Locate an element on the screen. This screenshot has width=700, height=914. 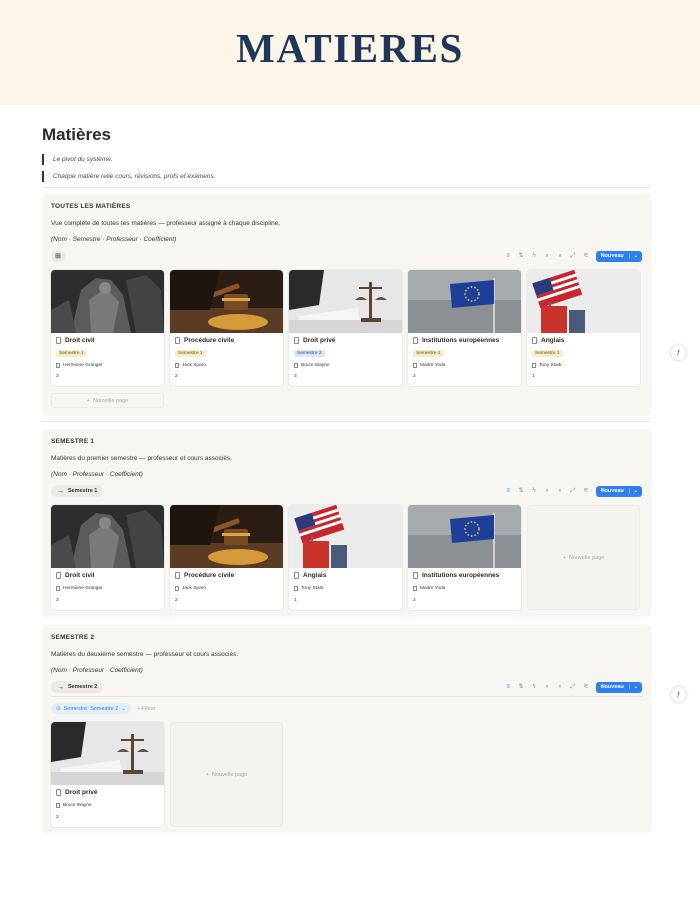
add-filter-button: + Filtrer is located at coordinates (146, 709).